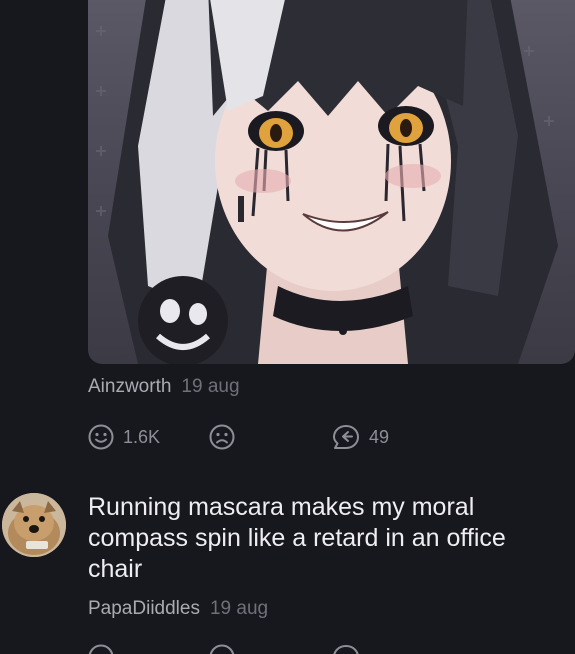 The width and height of the screenshot is (575, 654). I want to click on reply-button: 49, so click(360, 437).